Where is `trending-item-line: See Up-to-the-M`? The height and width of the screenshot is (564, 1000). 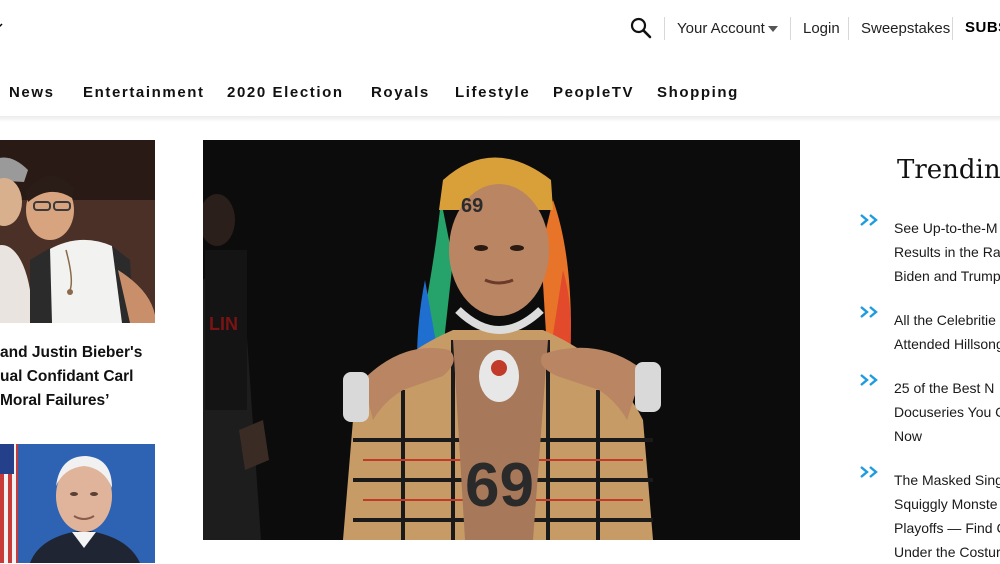 trending-item-line: See Up-to-the-M is located at coordinates (946, 228).